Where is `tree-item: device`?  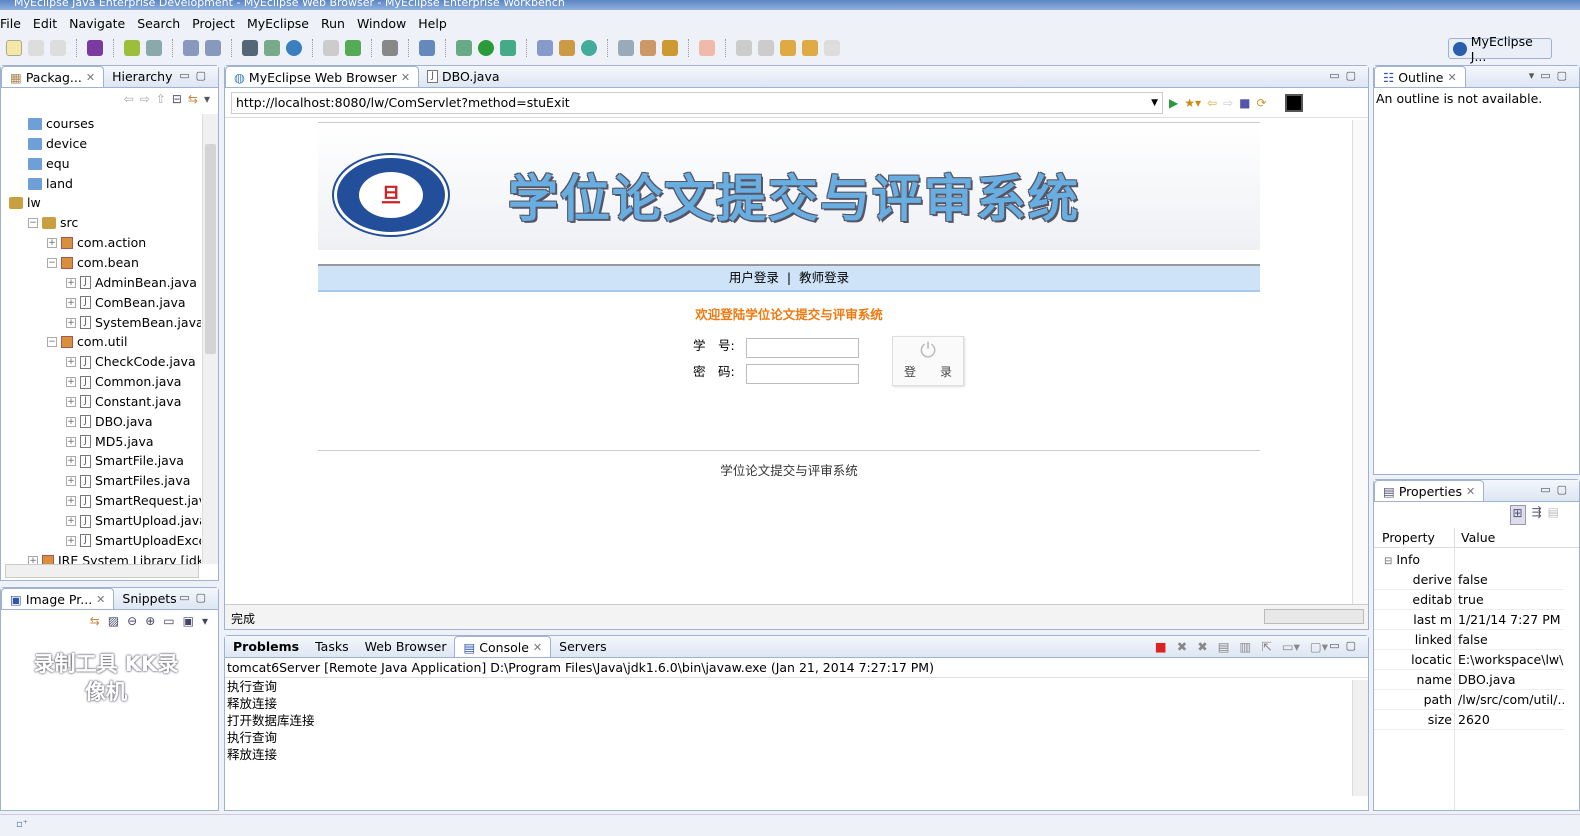
tree-item: device is located at coordinates (57, 144).